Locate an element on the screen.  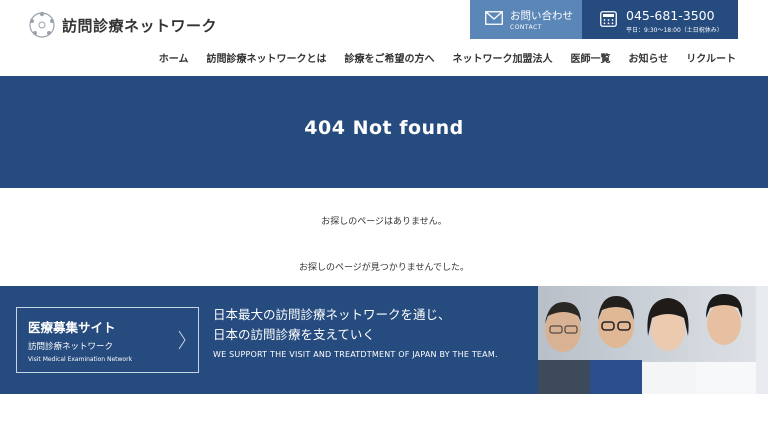
nav-item-members: ネットワーク加盟法人 is located at coordinates (502, 57).